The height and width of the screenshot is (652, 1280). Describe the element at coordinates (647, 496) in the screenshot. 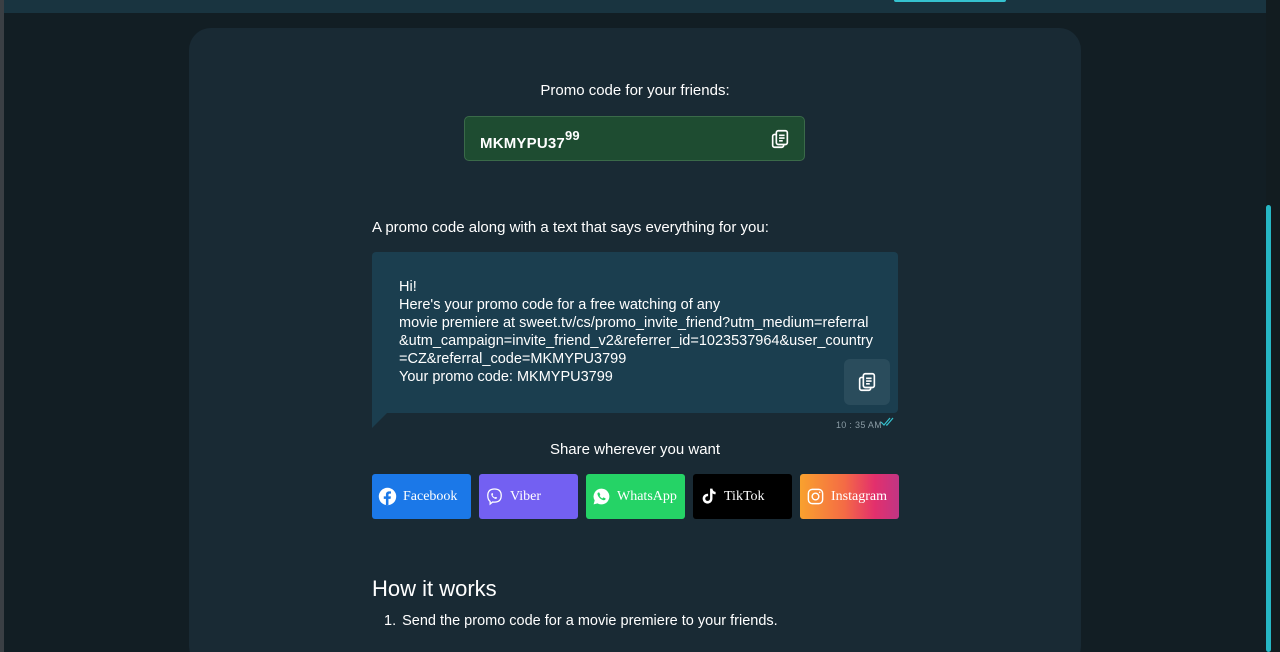

I see `share-whatsapp-label: WhatsApp` at that location.